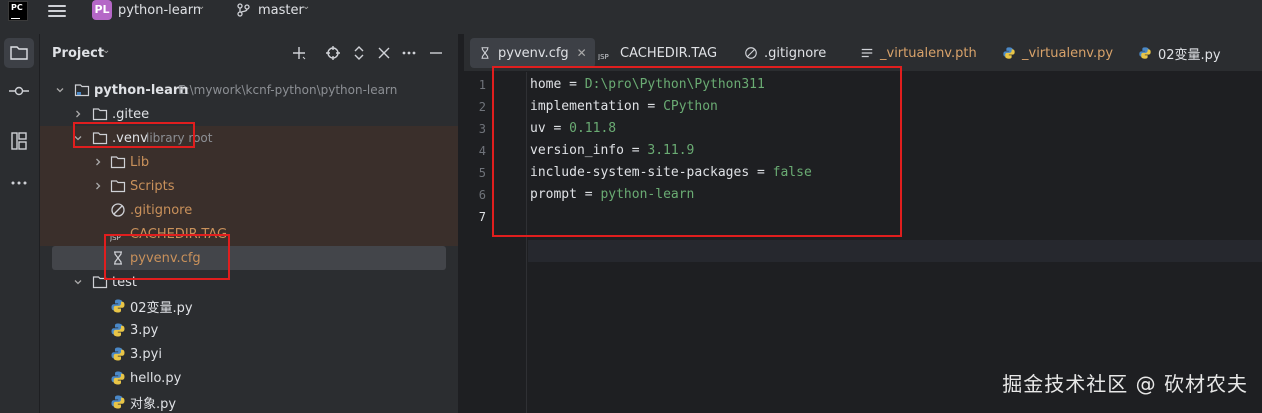 The image size is (1262, 413). I want to click on line-number: 6, so click(482, 195).